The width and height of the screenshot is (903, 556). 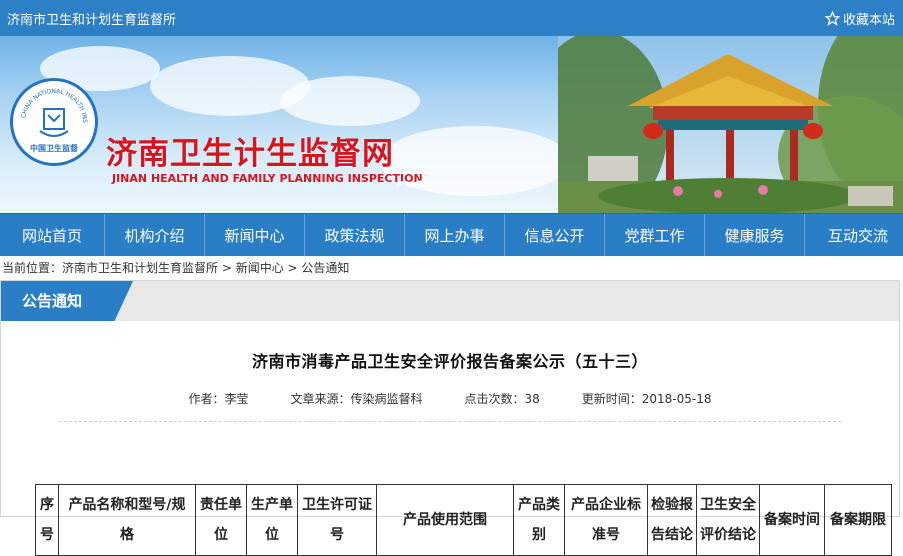 I want to click on nav-home: 网站首页, so click(x=52, y=235).